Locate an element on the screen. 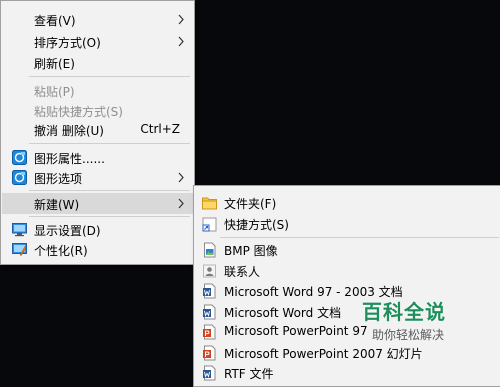  menu-item-new: 新建(W) is located at coordinates (97, 203).